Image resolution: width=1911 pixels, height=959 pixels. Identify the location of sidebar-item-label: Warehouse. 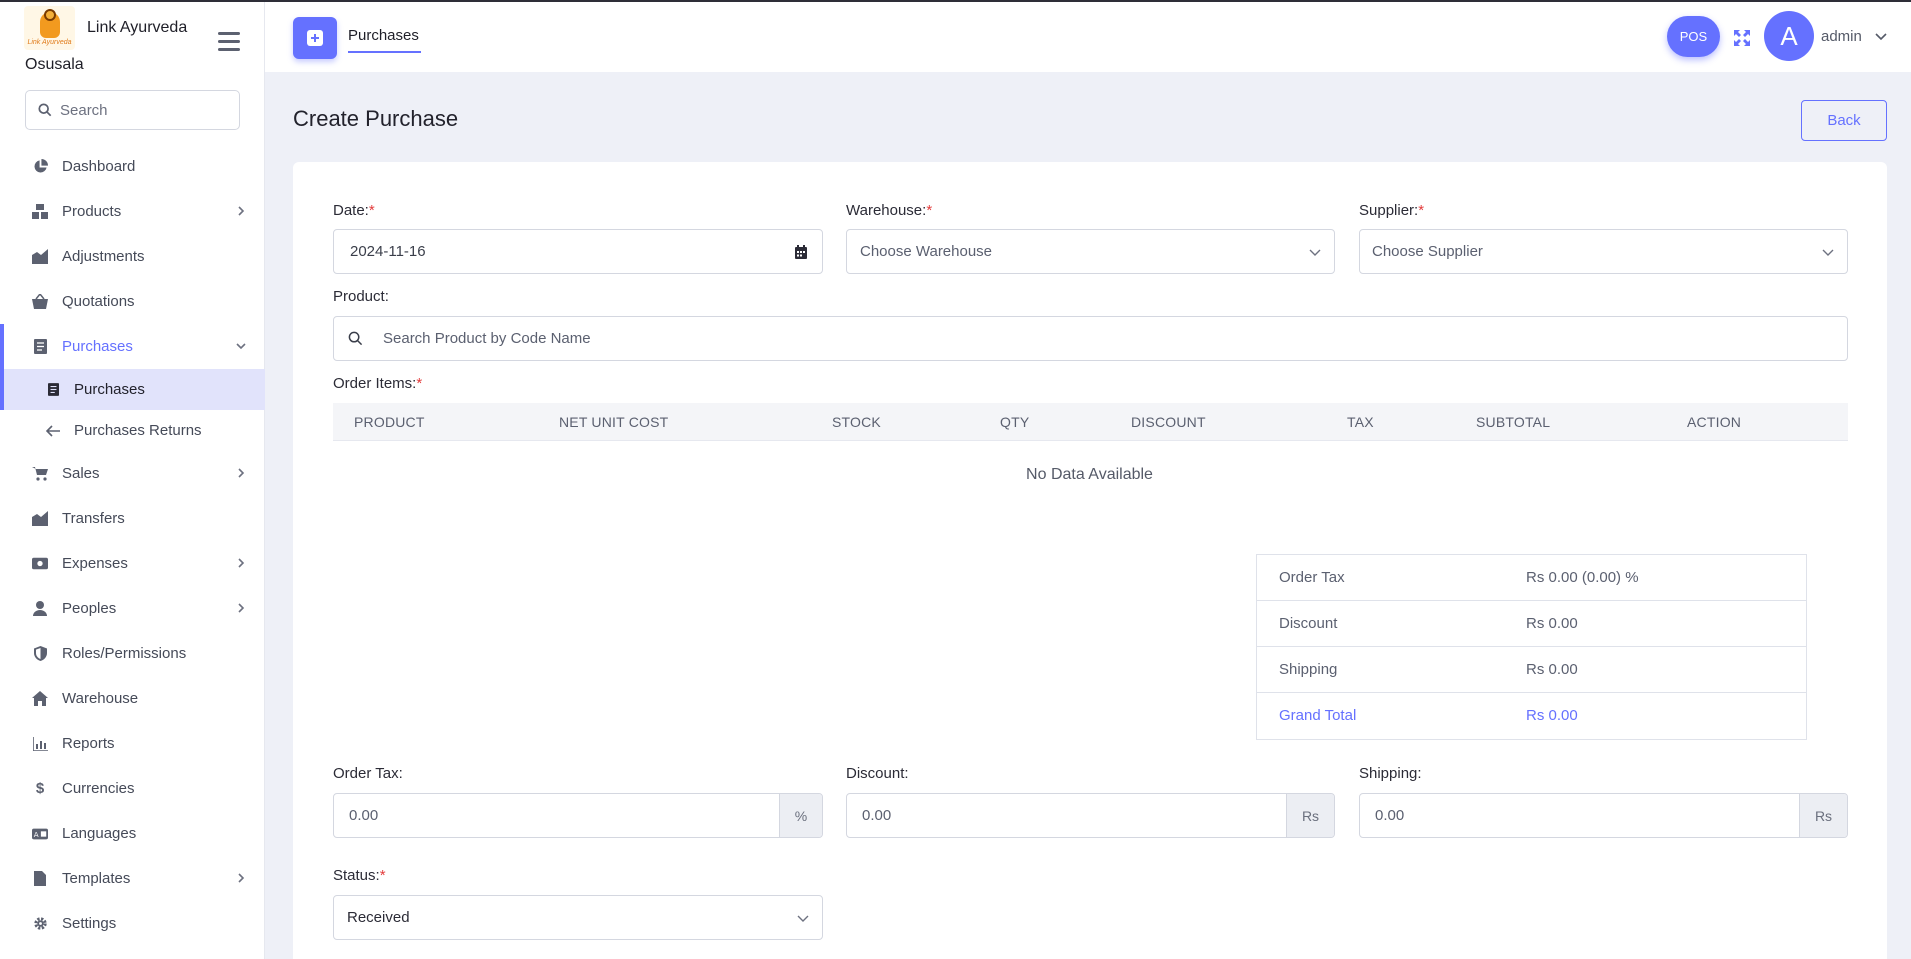
(100, 698).